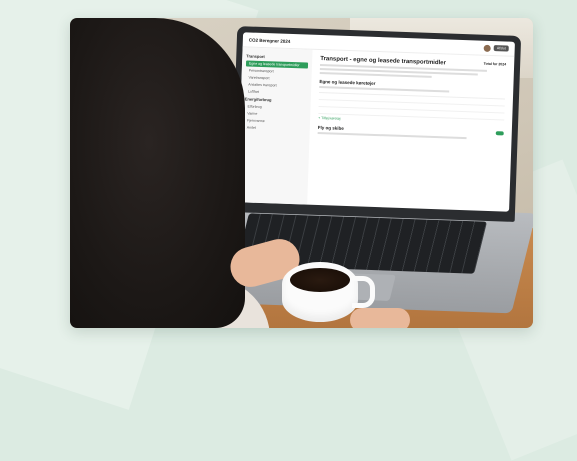 The height and width of the screenshot is (461, 577). Describe the element at coordinates (501, 48) in the screenshot. I see `topbar-button: Afslut` at that location.